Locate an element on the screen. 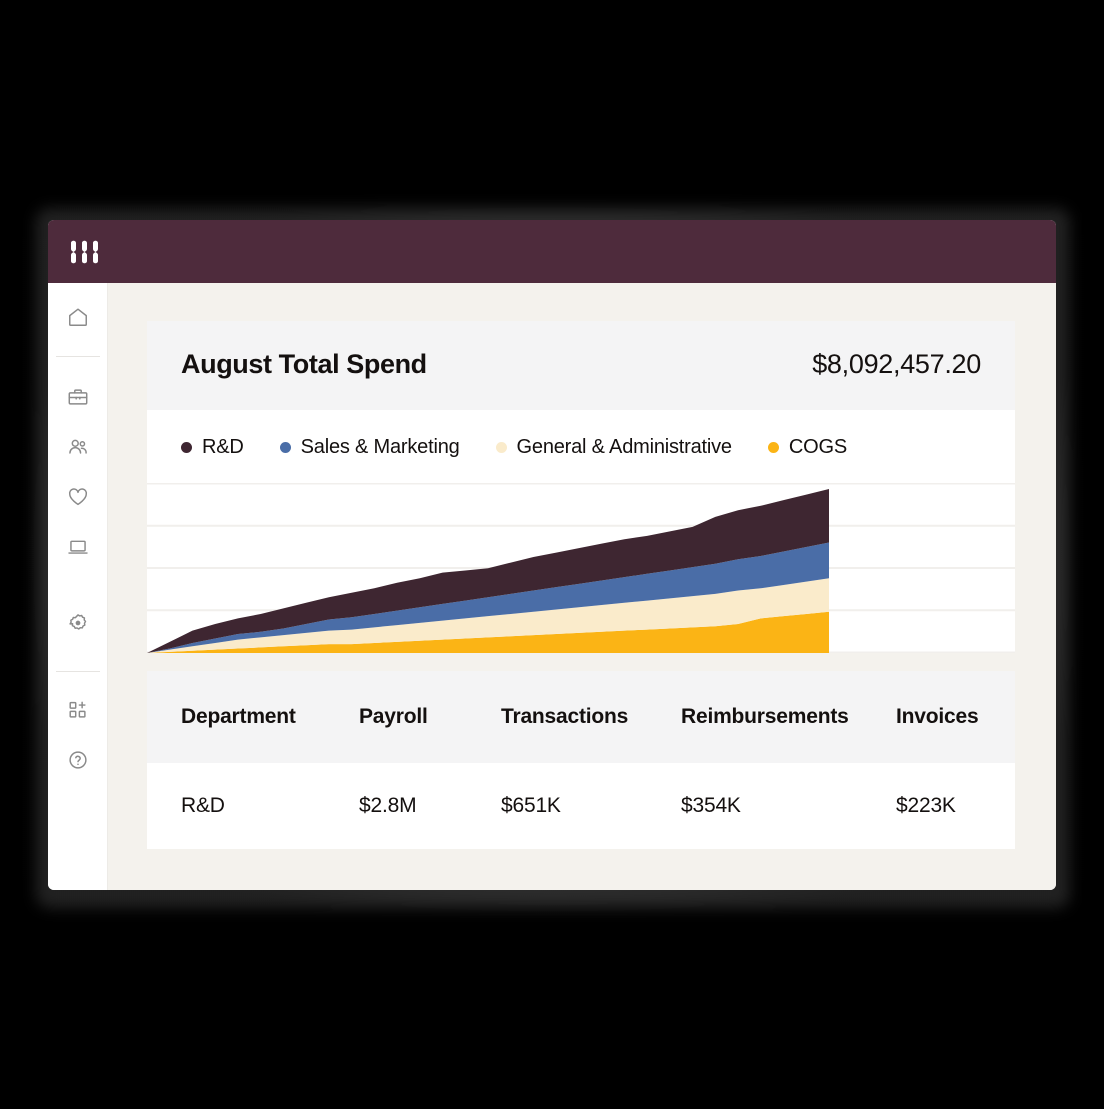 The width and height of the screenshot is (1104, 1109). spend-area-chart is located at coordinates (581, 568).